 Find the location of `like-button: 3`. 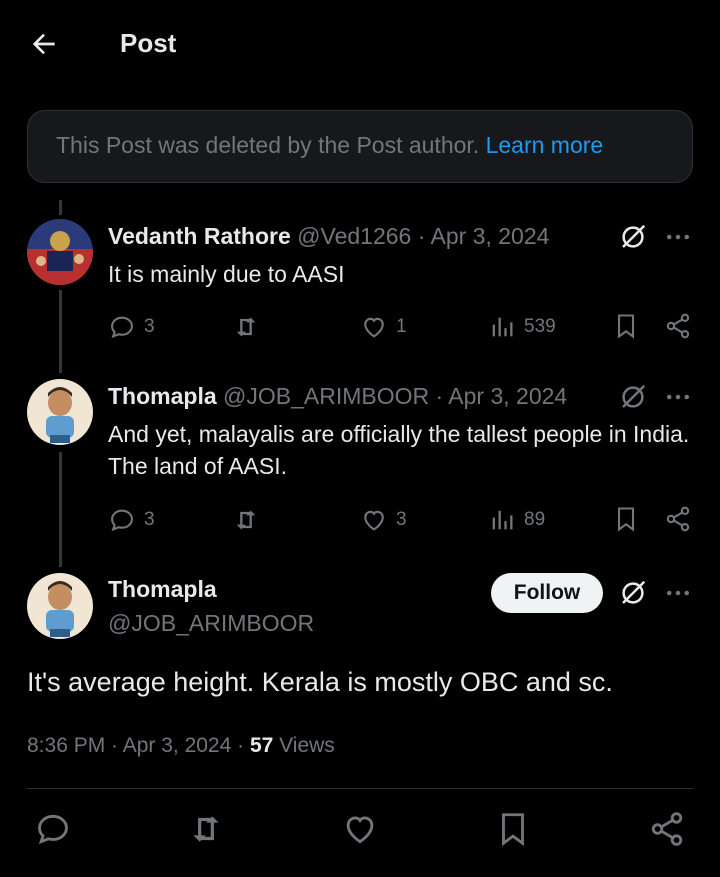

like-button: 3 is located at coordinates (383, 520).